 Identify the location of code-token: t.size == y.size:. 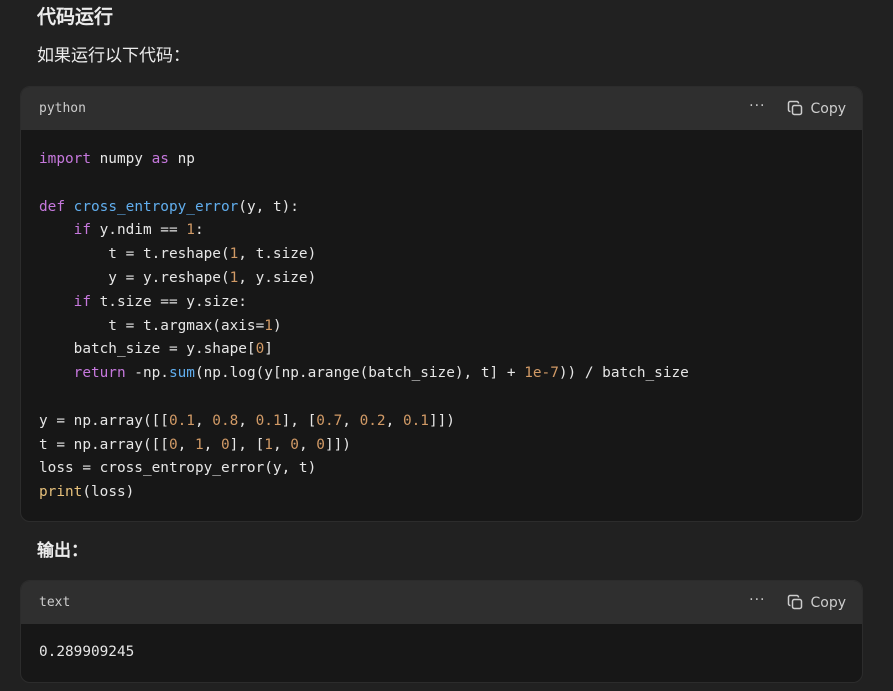
(168, 301).